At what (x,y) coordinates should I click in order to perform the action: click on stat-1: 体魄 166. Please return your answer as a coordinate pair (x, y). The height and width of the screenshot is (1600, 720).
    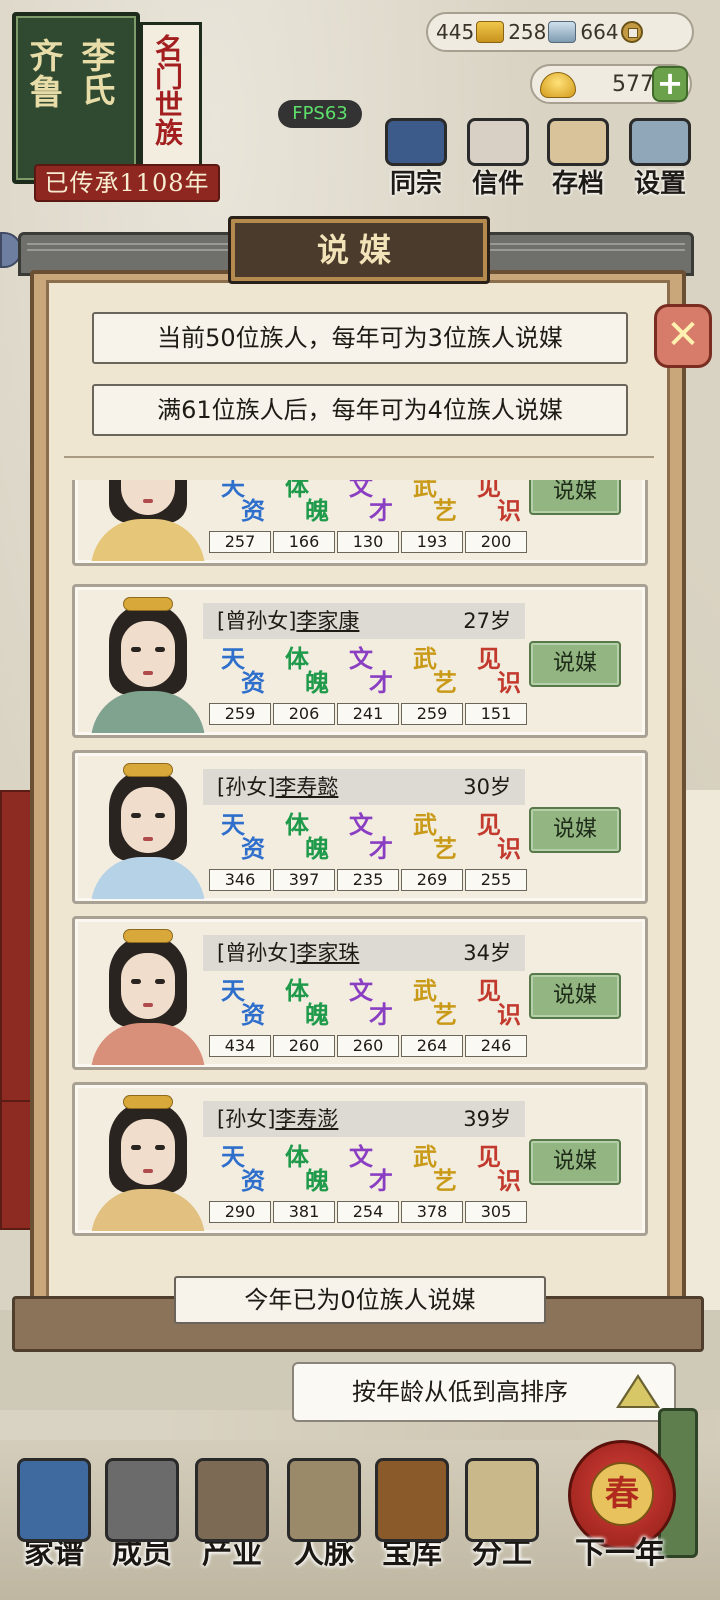
    Looking at the image, I should click on (304, 517).